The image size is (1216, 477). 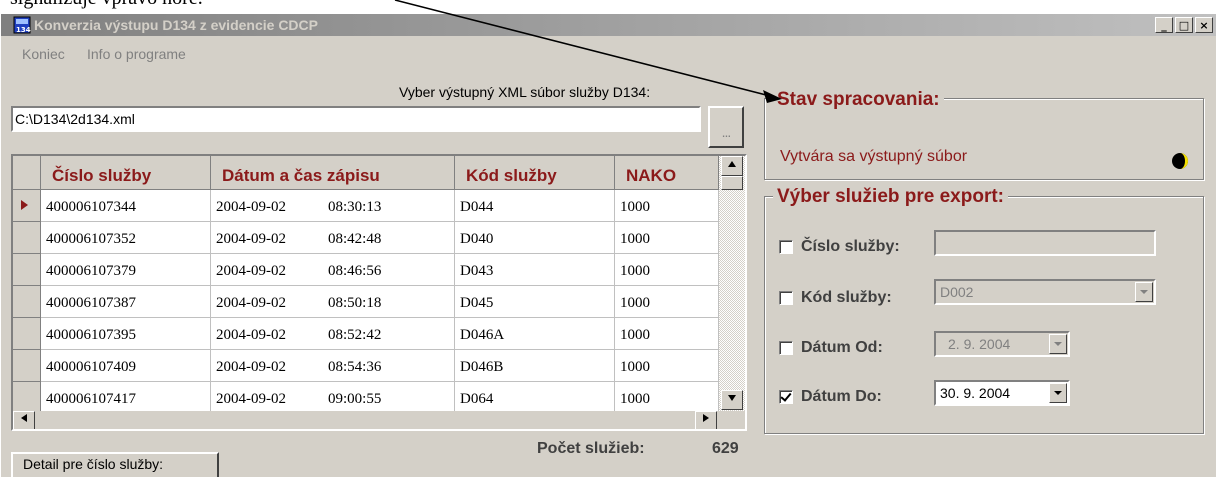 I want to click on cell-time: 08:54:36, so click(x=355, y=367).